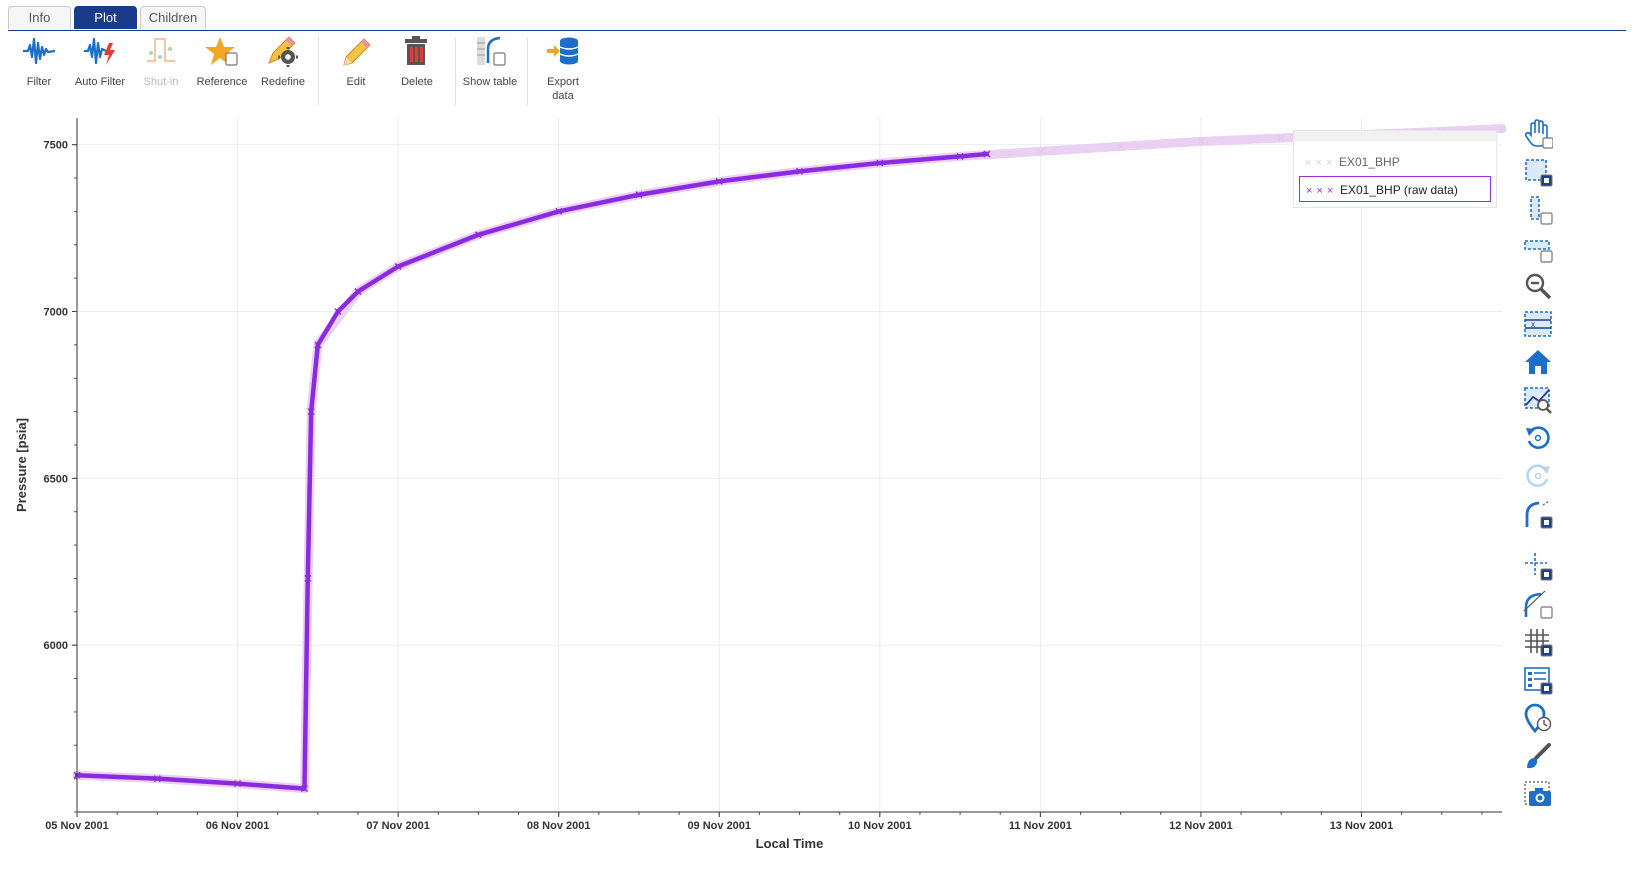 The height and width of the screenshot is (890, 1635). Describe the element at coordinates (490, 69) in the screenshot. I see `show-table-button: Show table` at that location.